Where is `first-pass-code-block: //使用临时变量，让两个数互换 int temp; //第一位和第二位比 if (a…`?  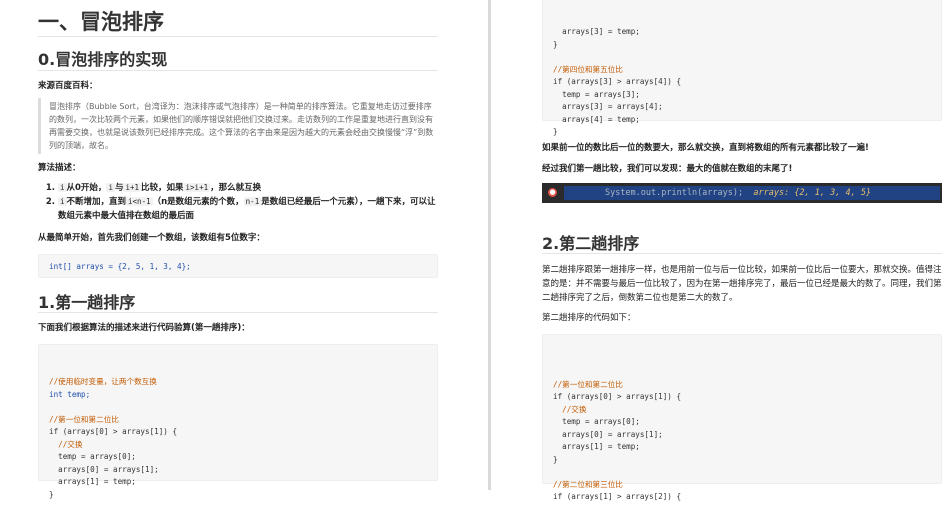 first-pass-code-block: //使用临时变量，让两个数互换 int temp; //第一位和第二位比 if (a… is located at coordinates (238, 421).